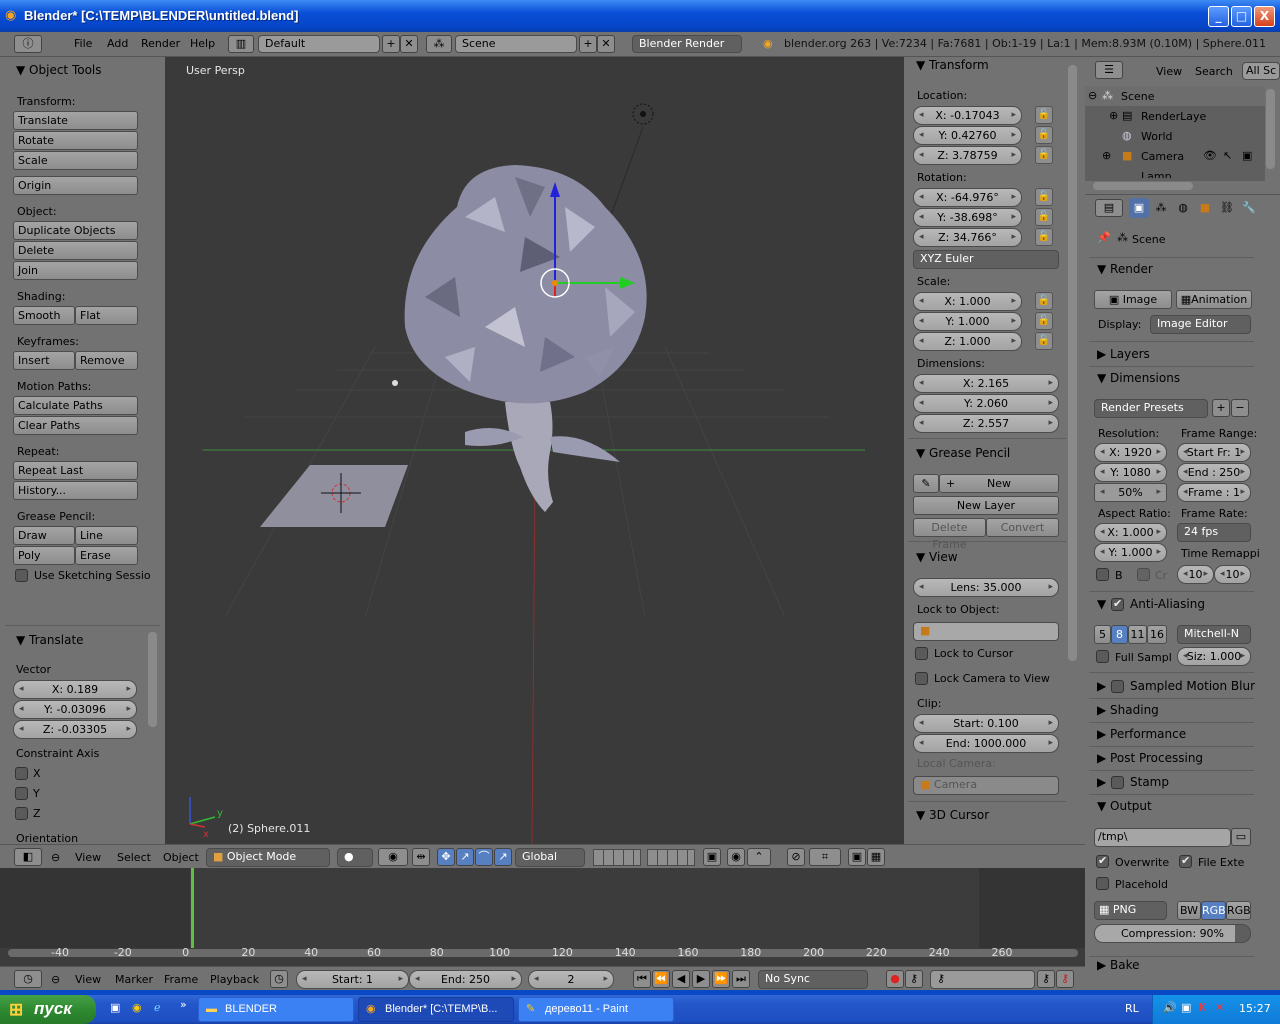 The width and height of the screenshot is (1280, 1024). What do you see at coordinates (279, 979) in the screenshot?
I see `preview-range-icon: ◷` at bounding box center [279, 979].